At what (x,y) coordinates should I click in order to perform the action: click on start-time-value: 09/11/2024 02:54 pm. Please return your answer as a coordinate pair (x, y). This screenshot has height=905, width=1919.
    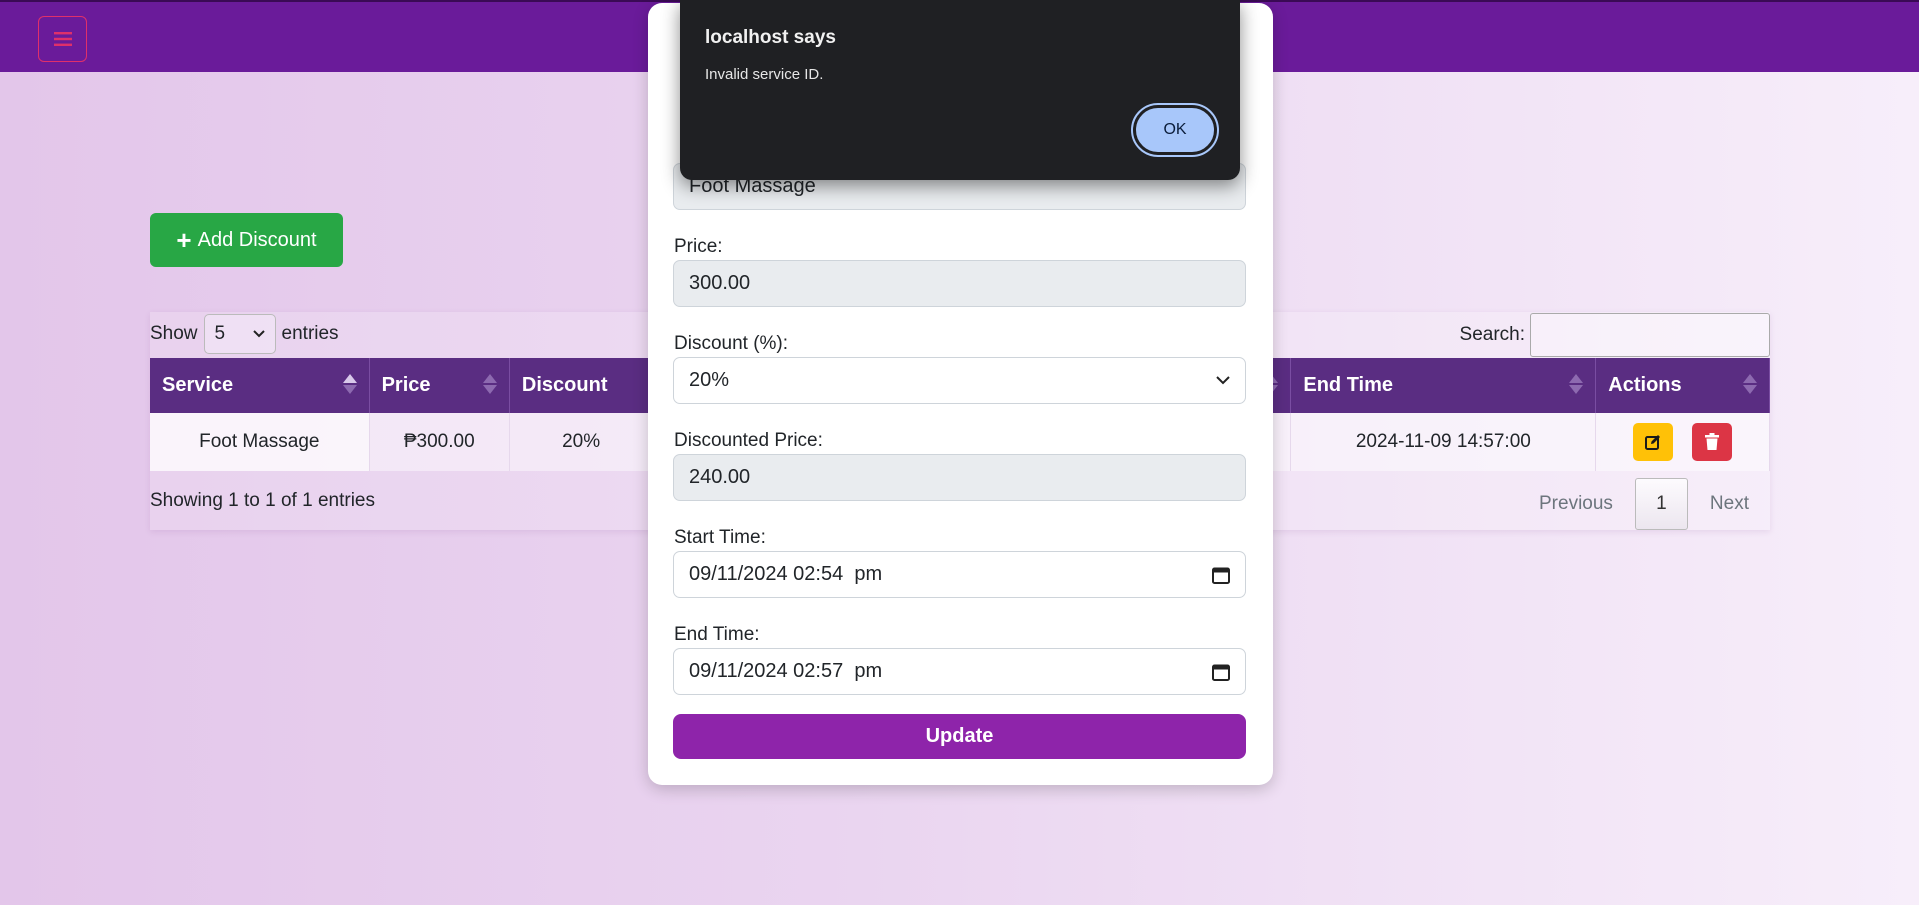
    Looking at the image, I should click on (786, 574).